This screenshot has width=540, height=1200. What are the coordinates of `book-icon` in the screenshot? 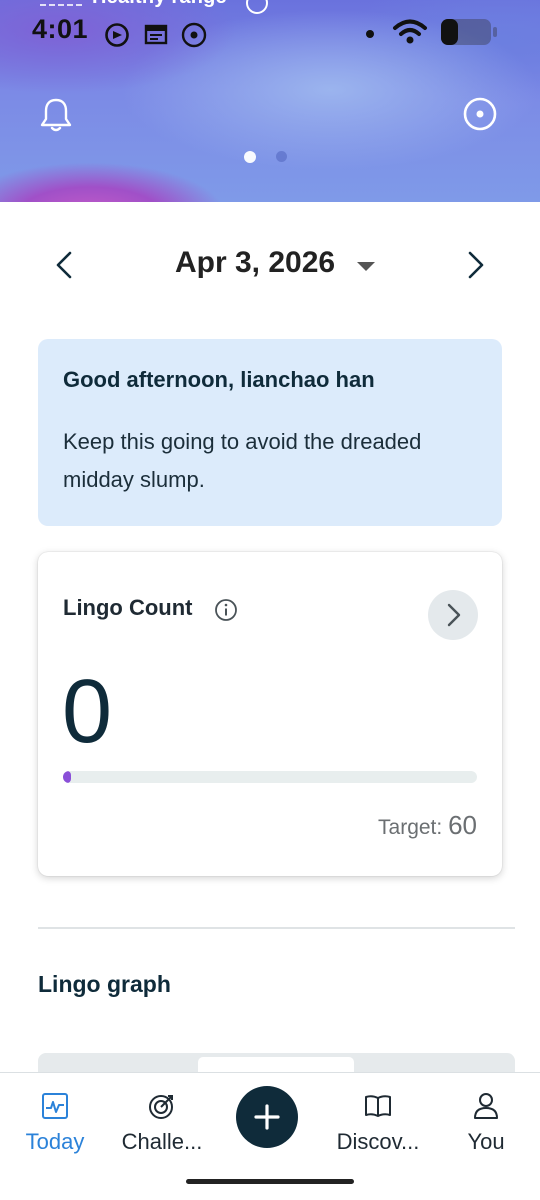 It's located at (378, 1106).